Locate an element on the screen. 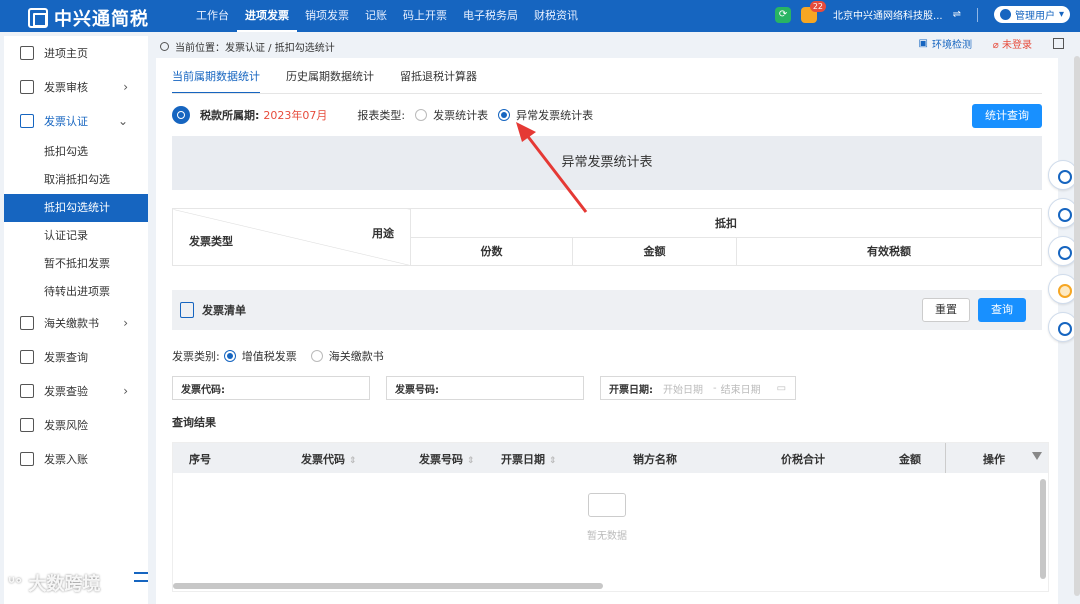  nav-e-tax-bureau: 电子税务局 is located at coordinates (490, 16).